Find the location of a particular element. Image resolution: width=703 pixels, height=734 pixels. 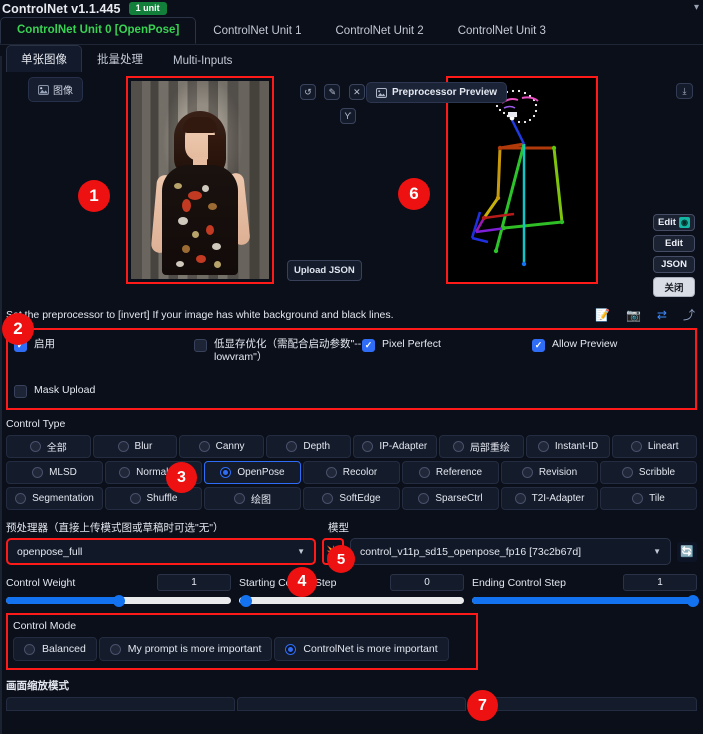

ending-control-step-value: 1 is located at coordinates (660, 582).